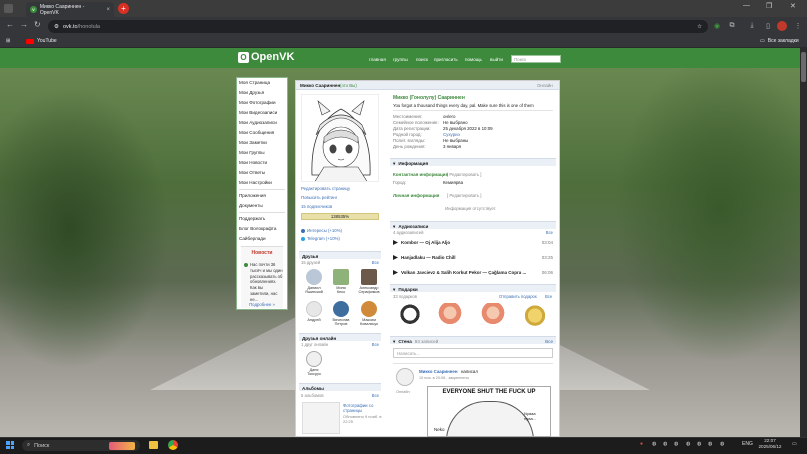 This screenshot has width=807, height=454. What do you see at coordinates (256, 132) in the screenshot?
I see `sidebar-item-messages: Мои Сообщения` at bounding box center [256, 132].